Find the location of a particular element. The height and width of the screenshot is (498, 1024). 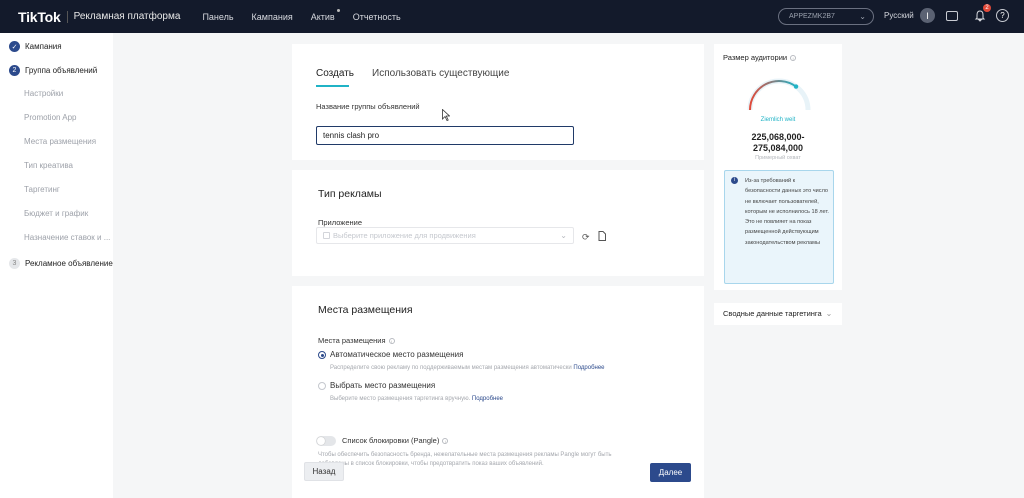

app-select: Выберите приложение для продвижения ⌄ is located at coordinates (445, 235).